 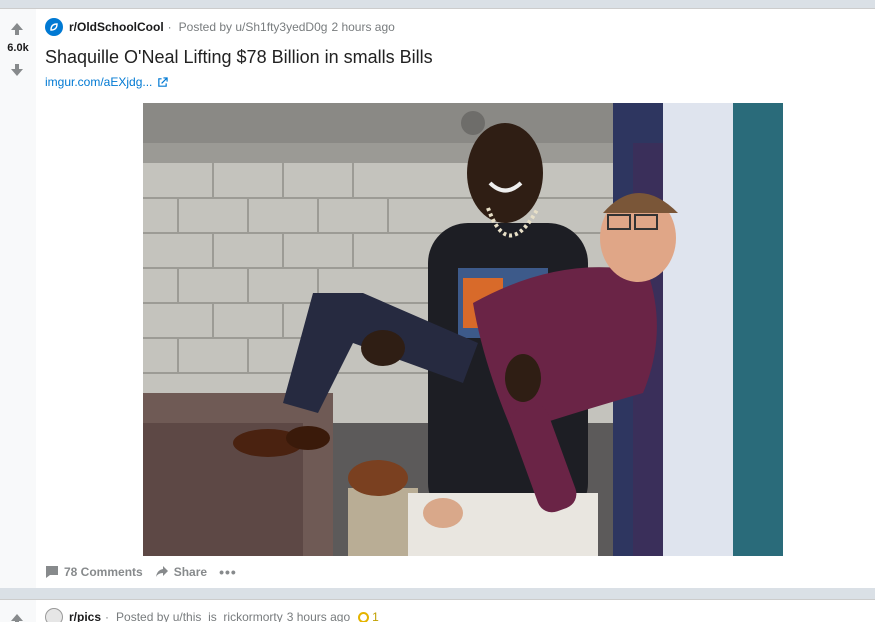 What do you see at coordinates (85, 616) in the screenshot?
I see `next-subreddit-link: r/pics` at bounding box center [85, 616].